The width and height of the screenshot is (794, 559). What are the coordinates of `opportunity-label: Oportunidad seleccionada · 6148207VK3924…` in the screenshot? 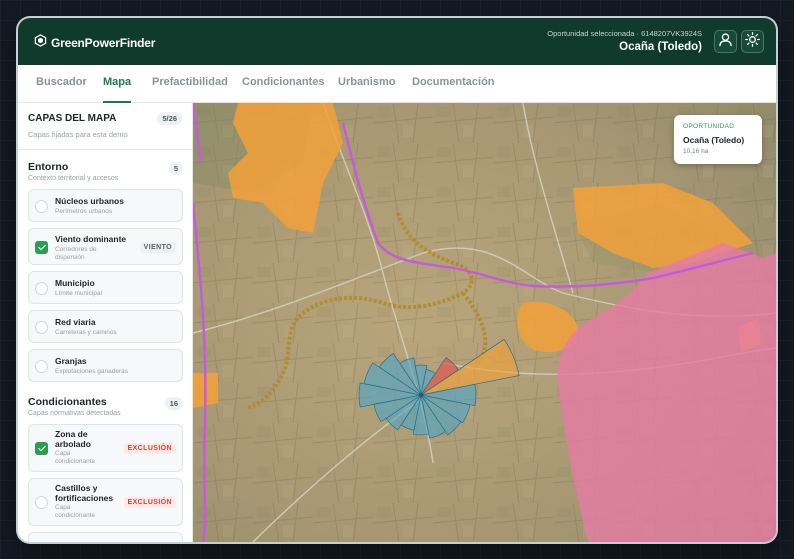 It's located at (624, 33).